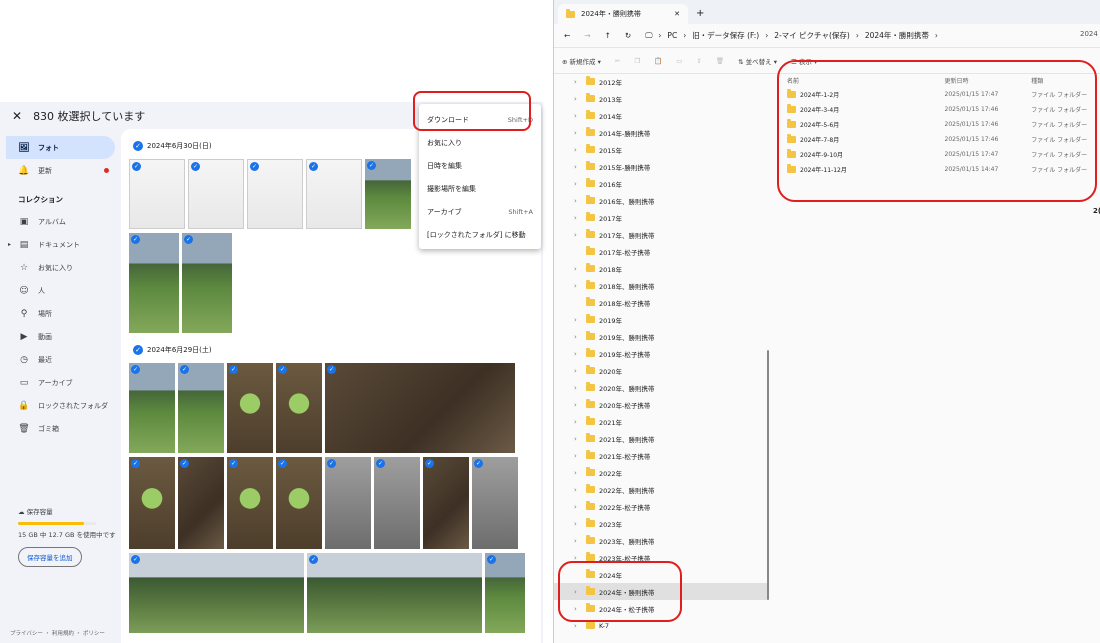 This screenshot has width=1100, height=643. I want to click on tree-item: › 2020年, so click(661, 370).